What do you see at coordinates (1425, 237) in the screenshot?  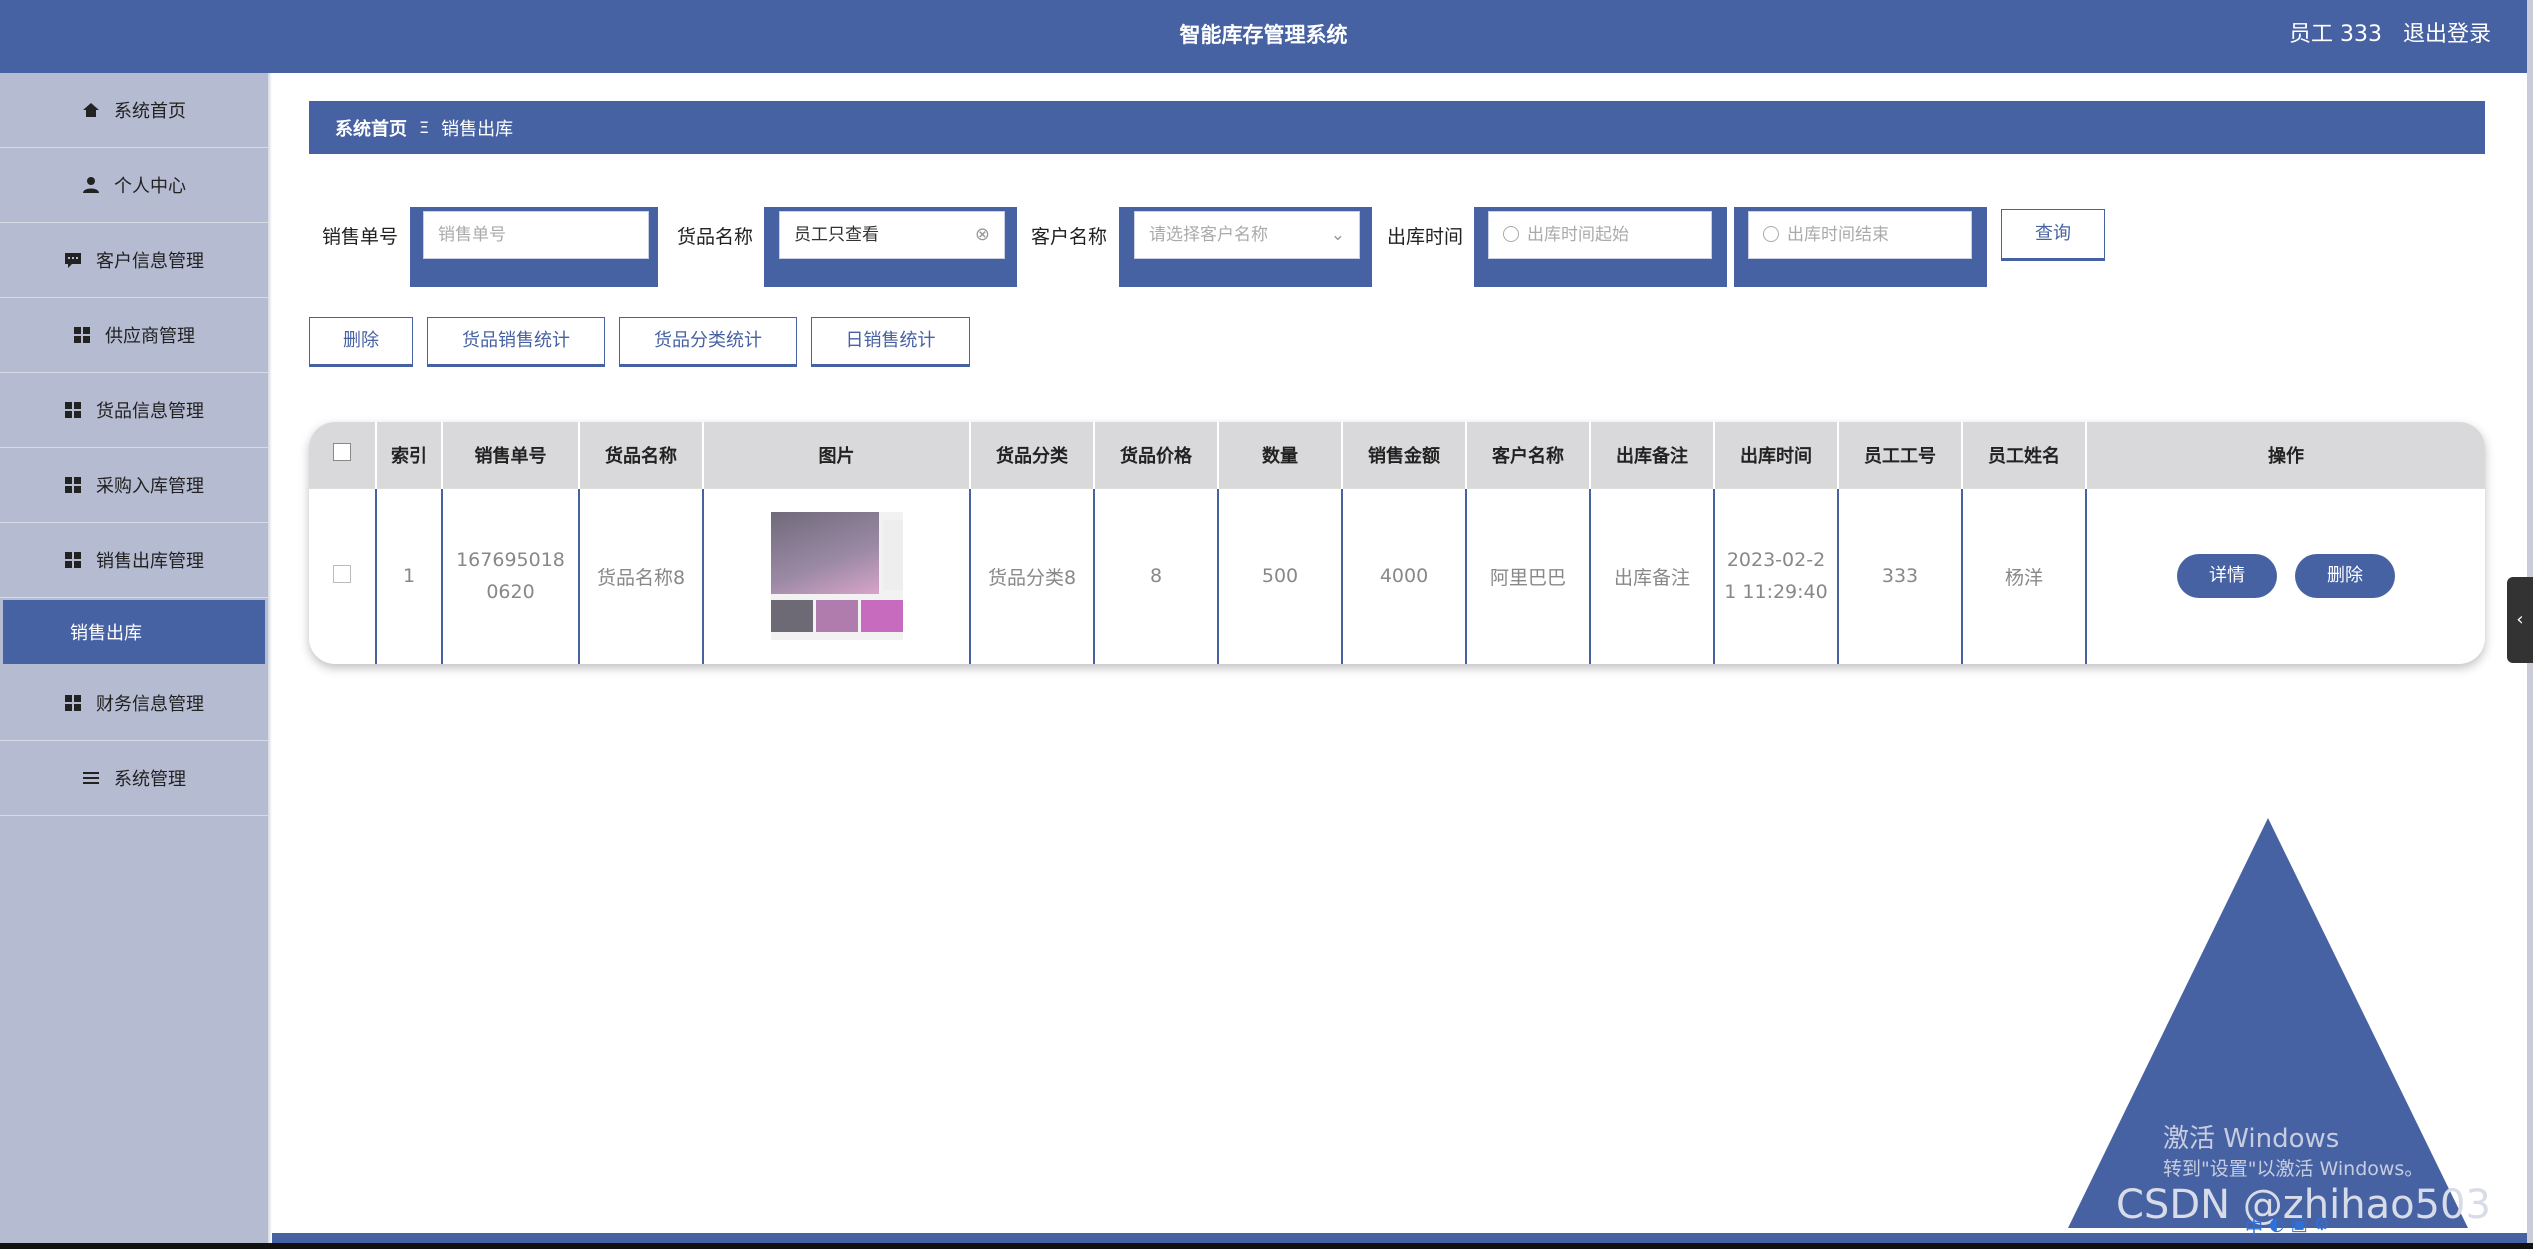 I see `time-label: 出库时间` at bounding box center [1425, 237].